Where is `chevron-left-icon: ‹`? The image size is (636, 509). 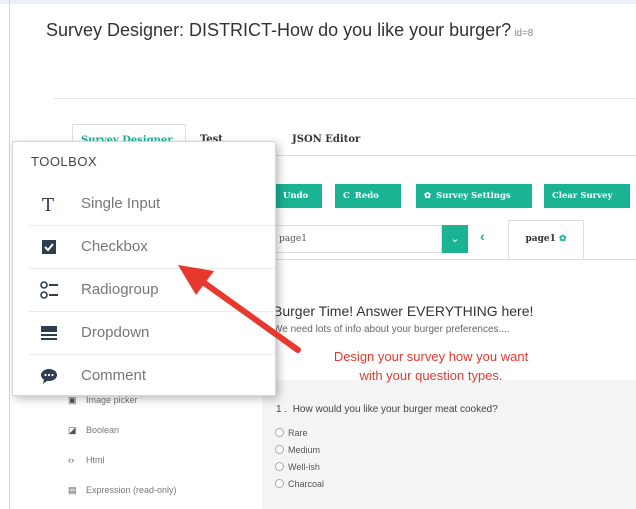 chevron-left-icon: ‹ is located at coordinates (482, 236).